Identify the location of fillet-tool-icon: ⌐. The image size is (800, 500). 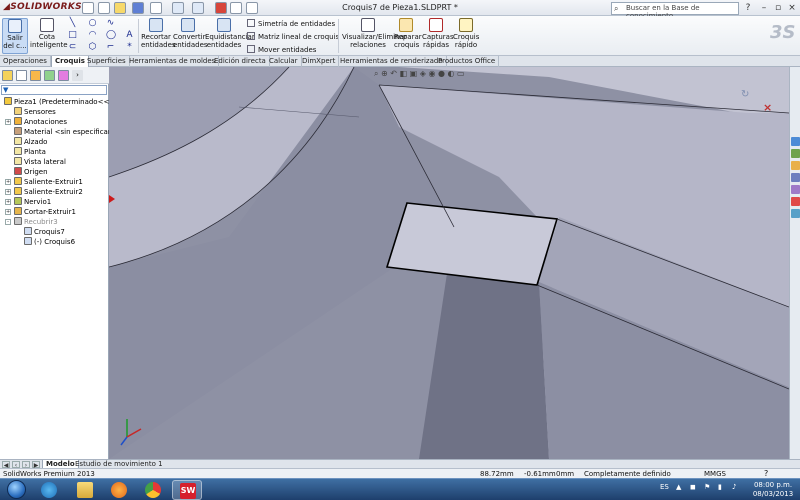
(110, 47).